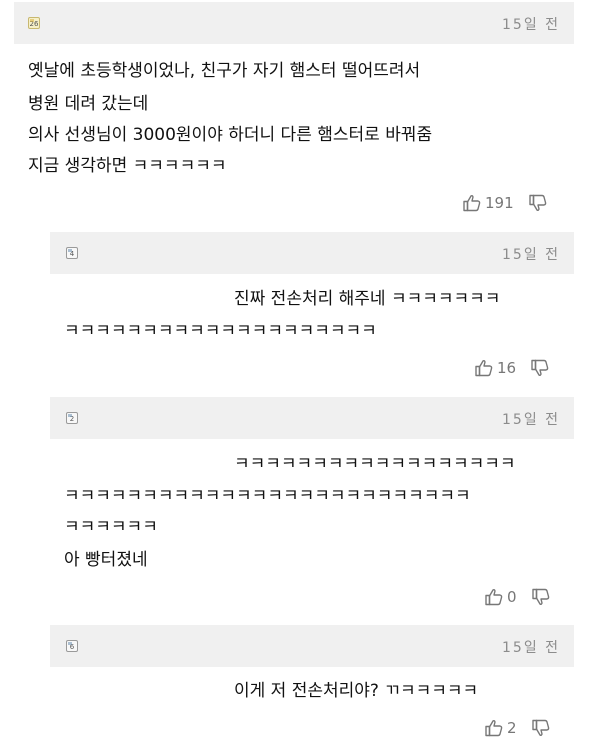 Image resolution: width=600 pixels, height=750 pixels. What do you see at coordinates (499, 203) in the screenshot?
I see `like-count: 191` at bounding box center [499, 203].